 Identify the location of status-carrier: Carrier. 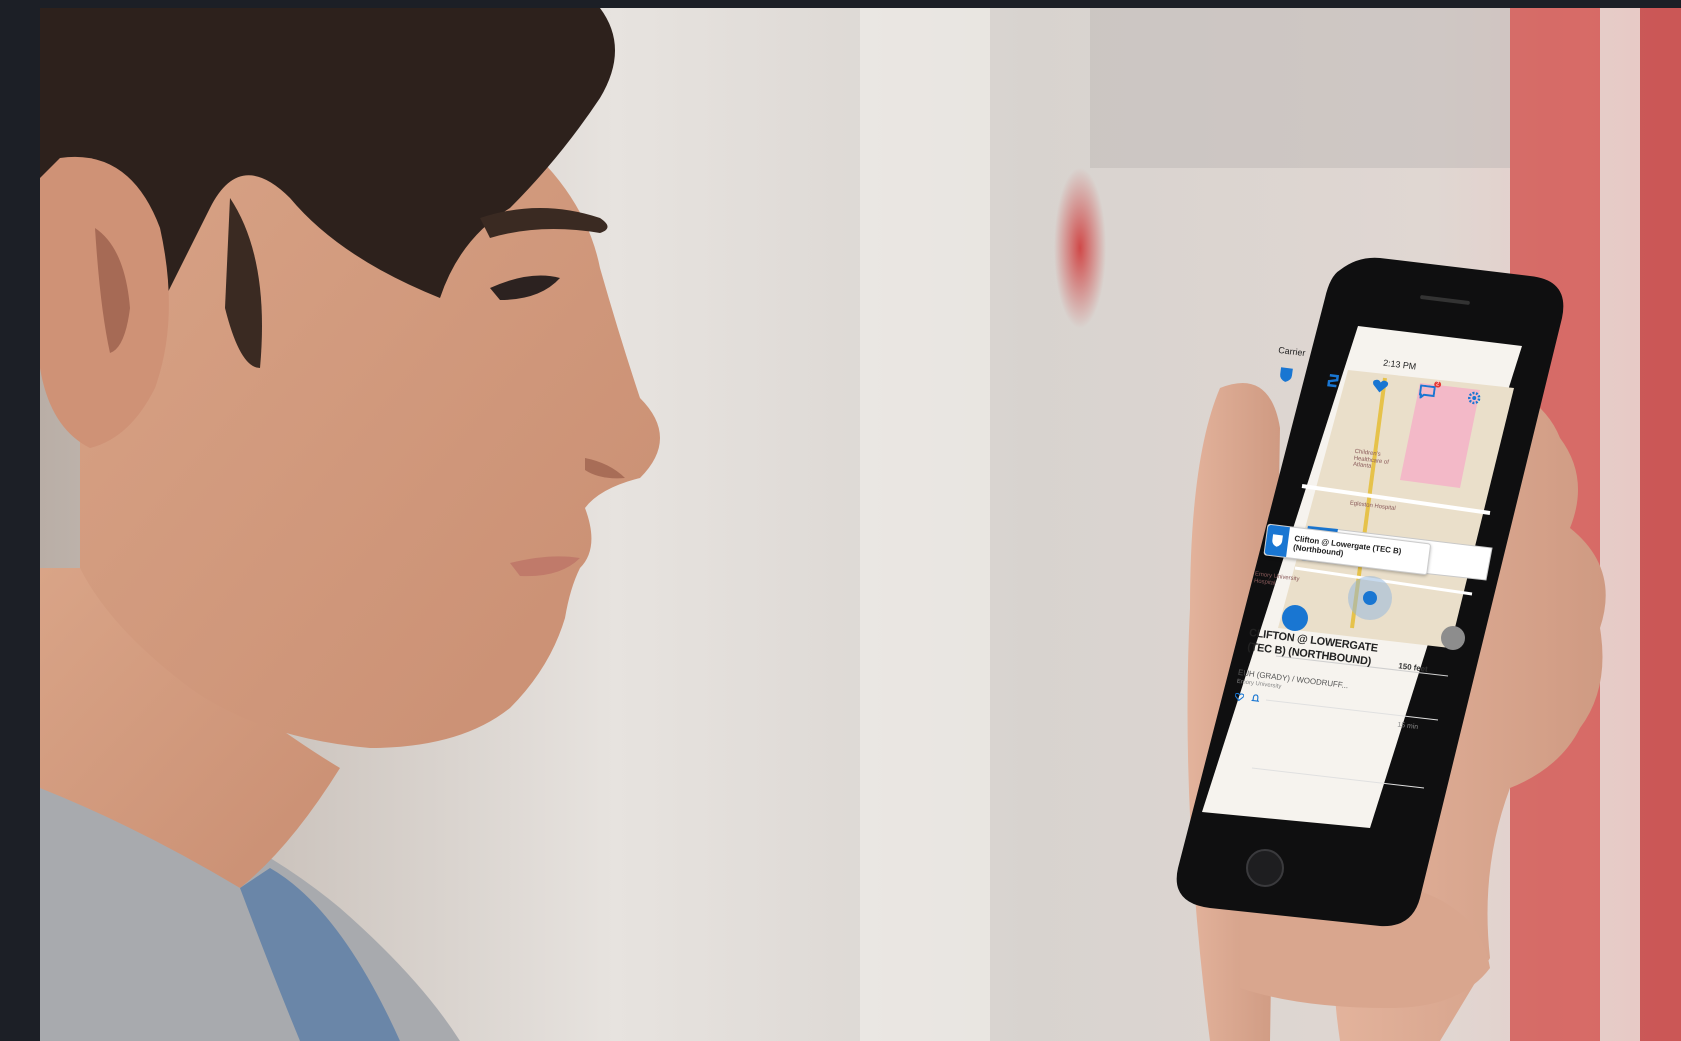
(1292, 351).